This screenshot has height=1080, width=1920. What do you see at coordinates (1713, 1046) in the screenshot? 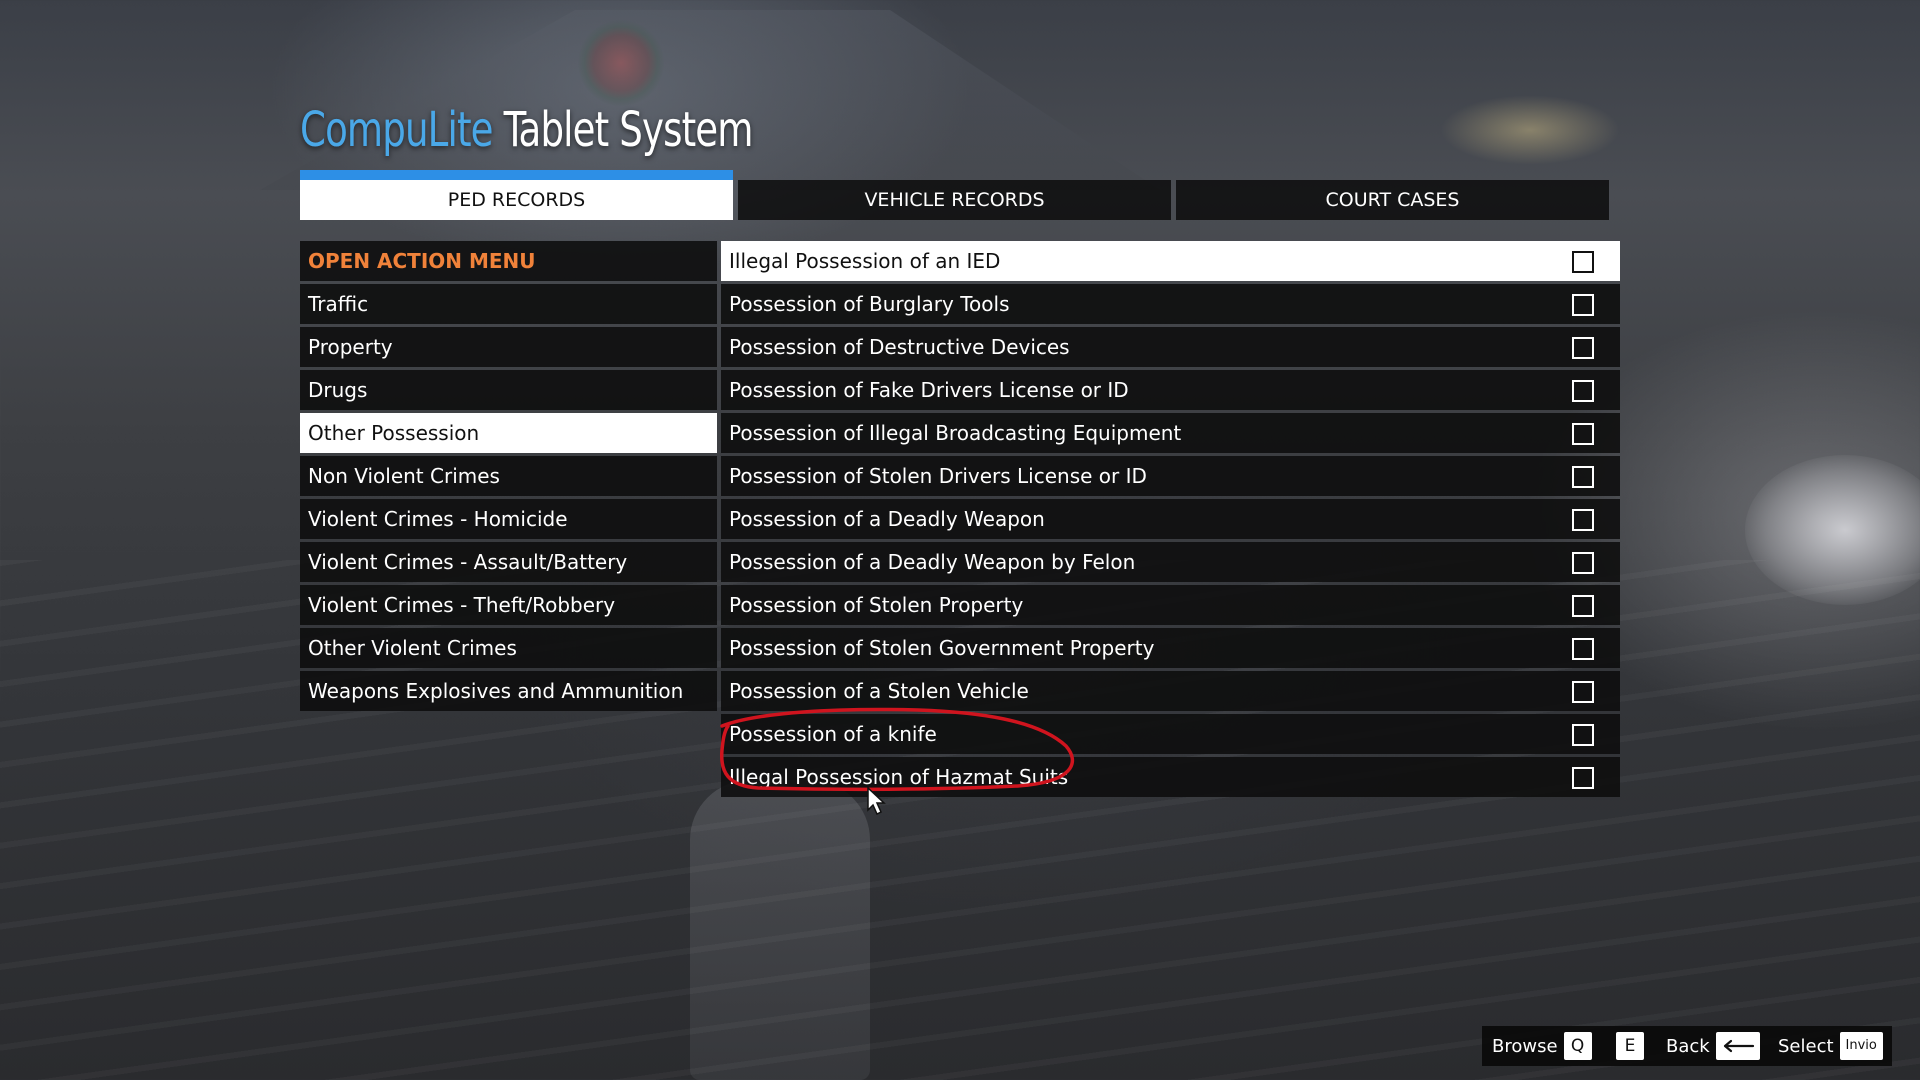
I see `back-hint: Back` at bounding box center [1713, 1046].